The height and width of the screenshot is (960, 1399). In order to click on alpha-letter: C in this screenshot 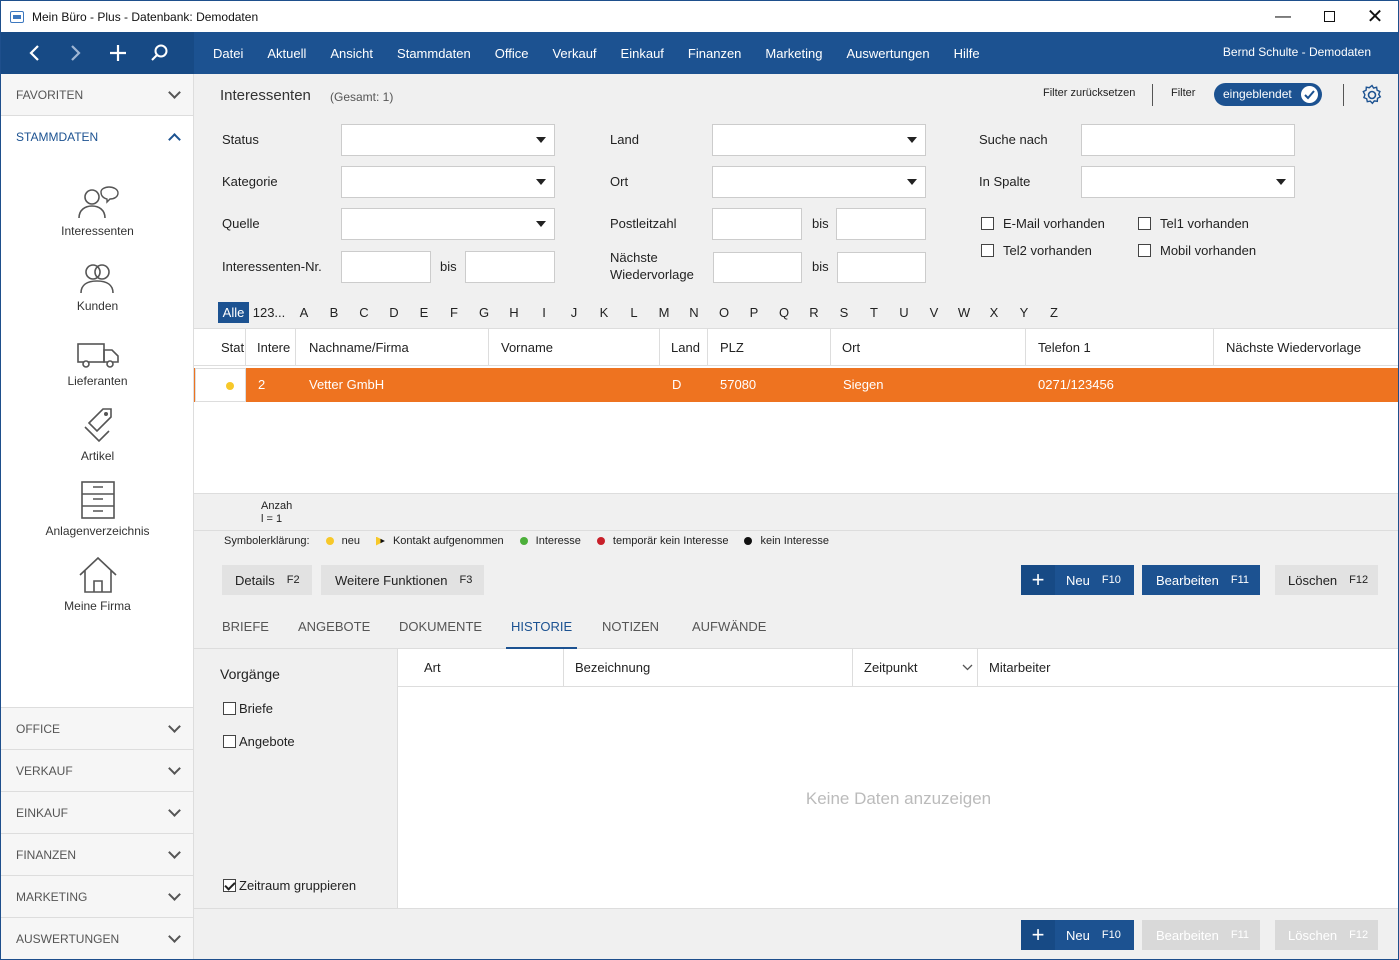, I will do `click(364, 312)`.